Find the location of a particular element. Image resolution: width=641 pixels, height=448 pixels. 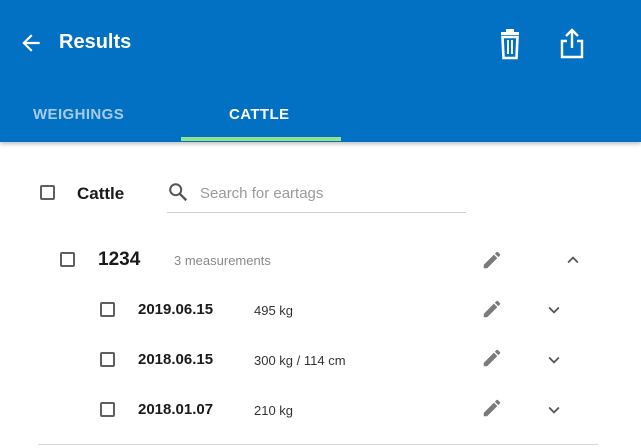

measurement-date: 2018.06.15 is located at coordinates (176, 359).